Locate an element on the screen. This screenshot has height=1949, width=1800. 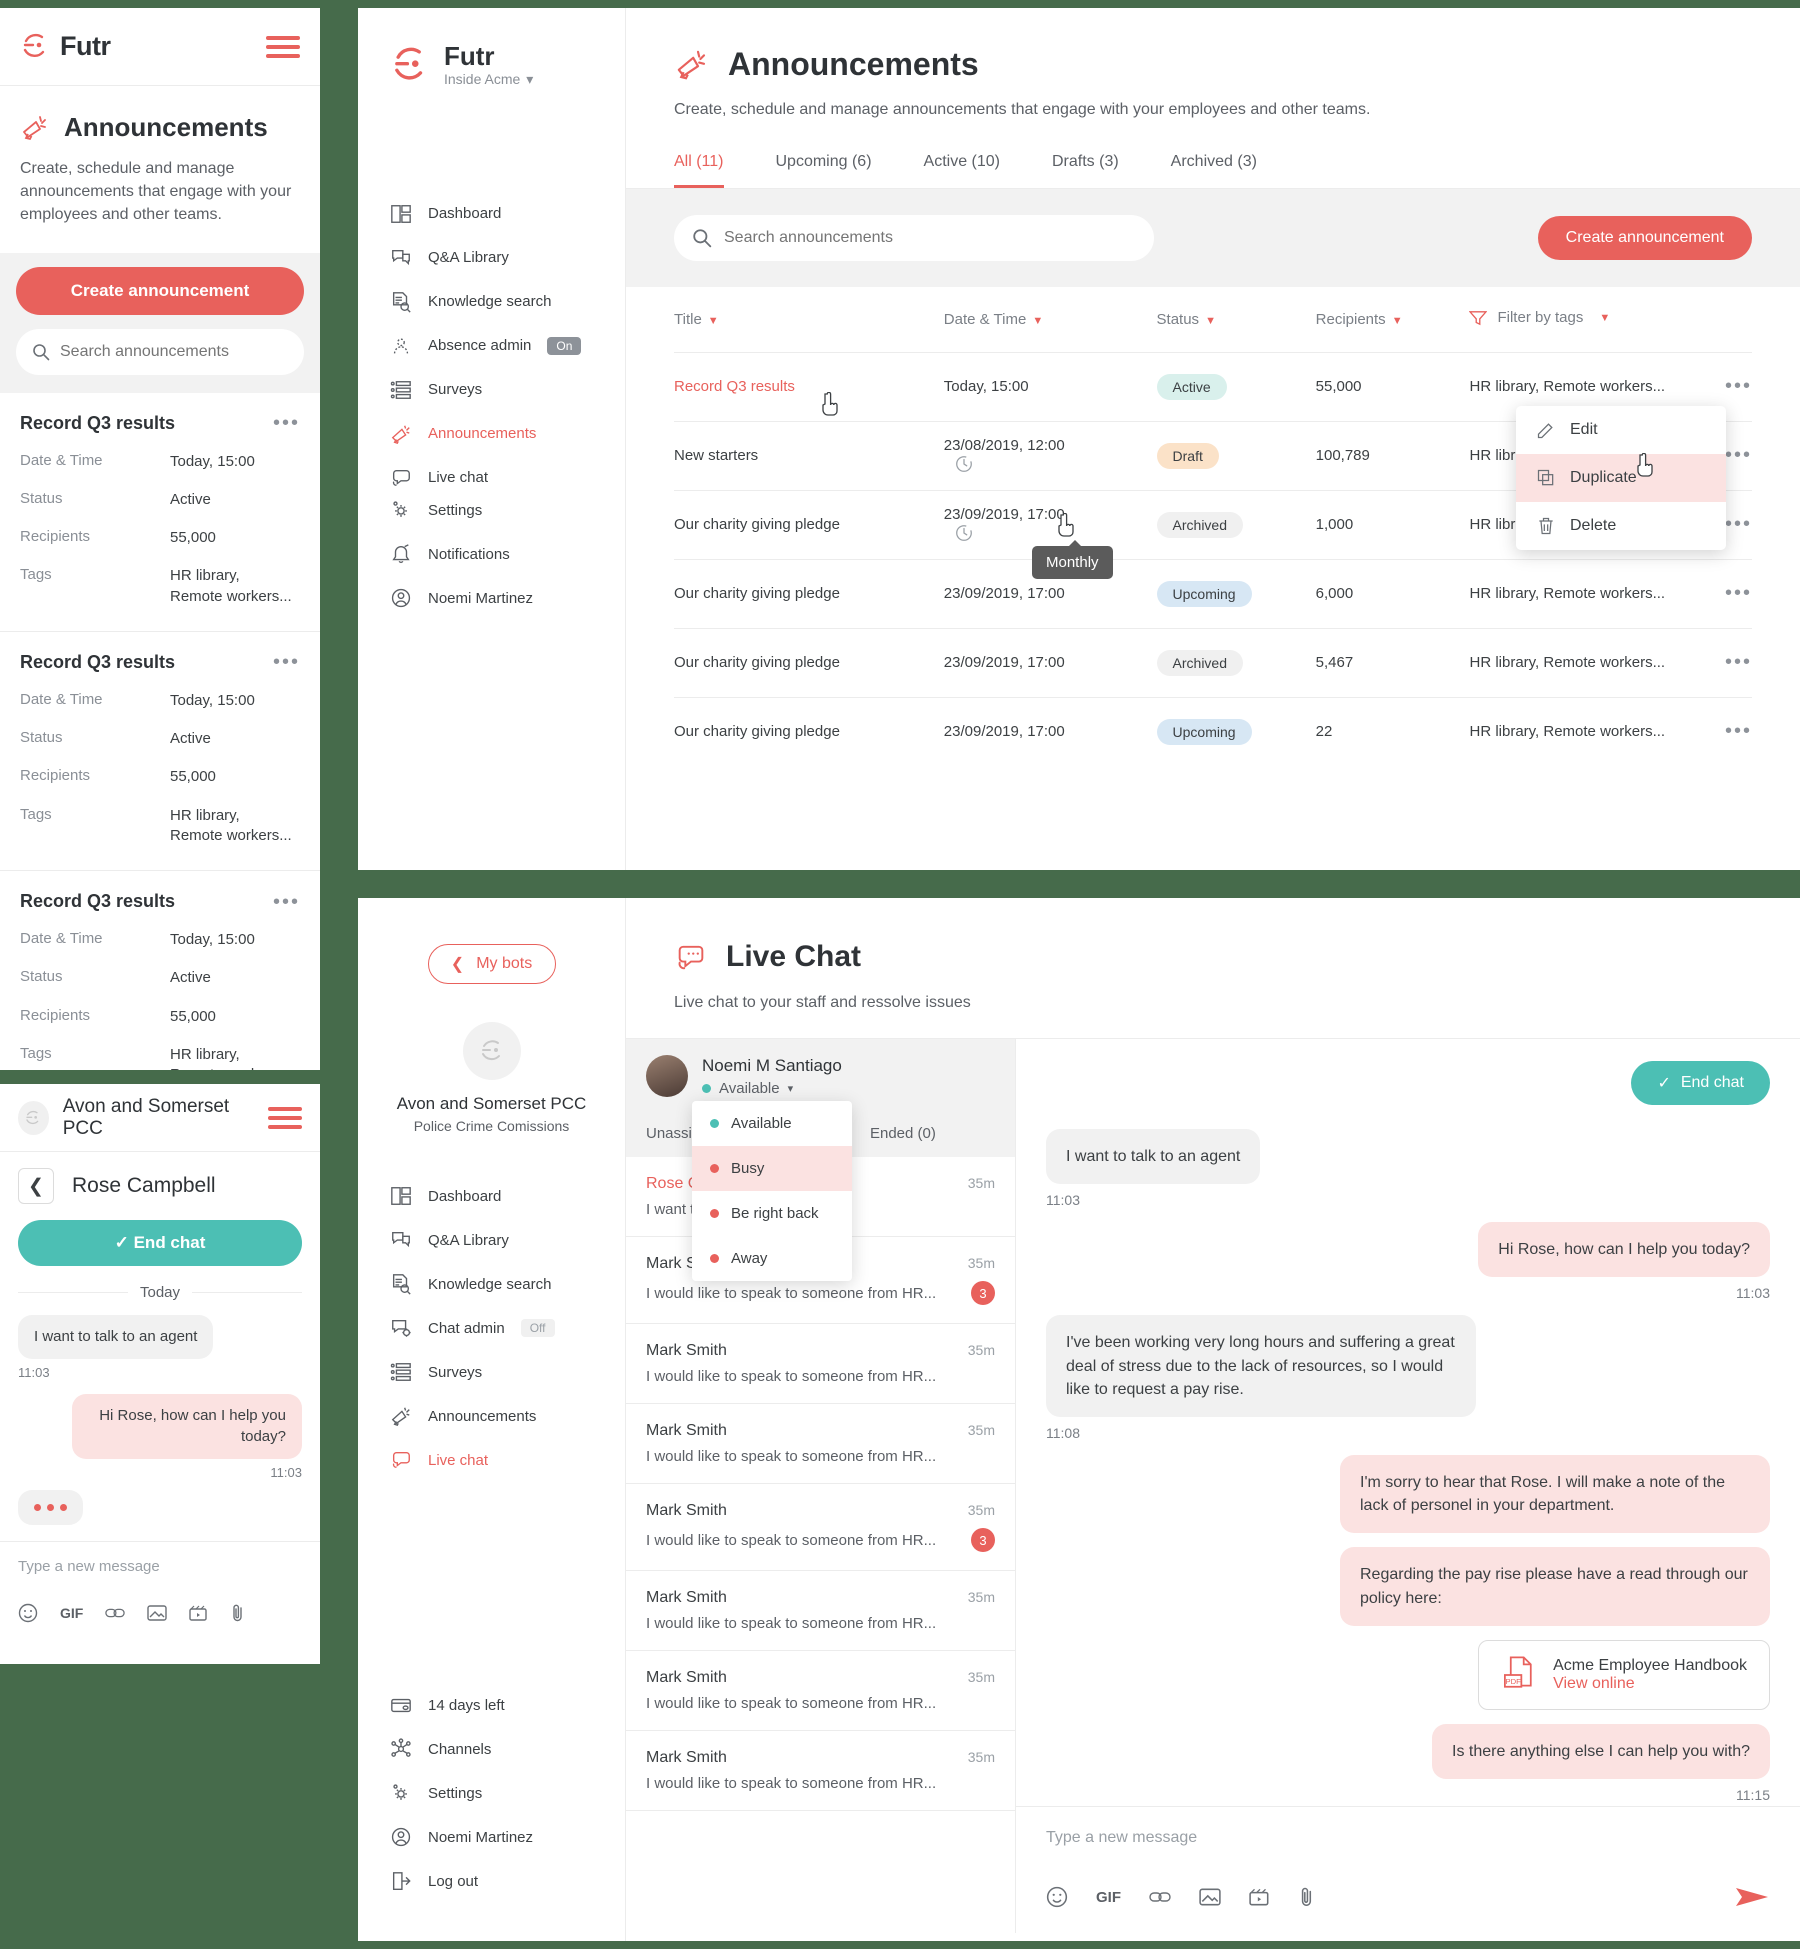
column-header-tags: Filter by tags ▼ is located at coordinates (1610, 319).